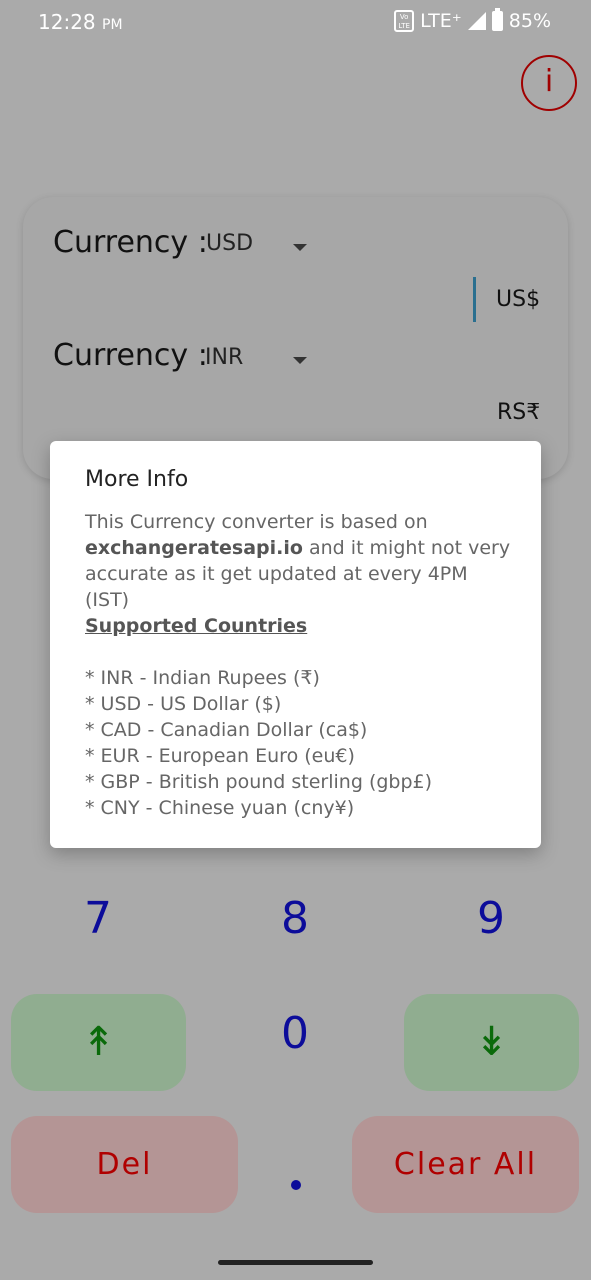 The height and width of the screenshot is (1280, 591). I want to click on from-currency-label: Currency :, so click(130, 242).